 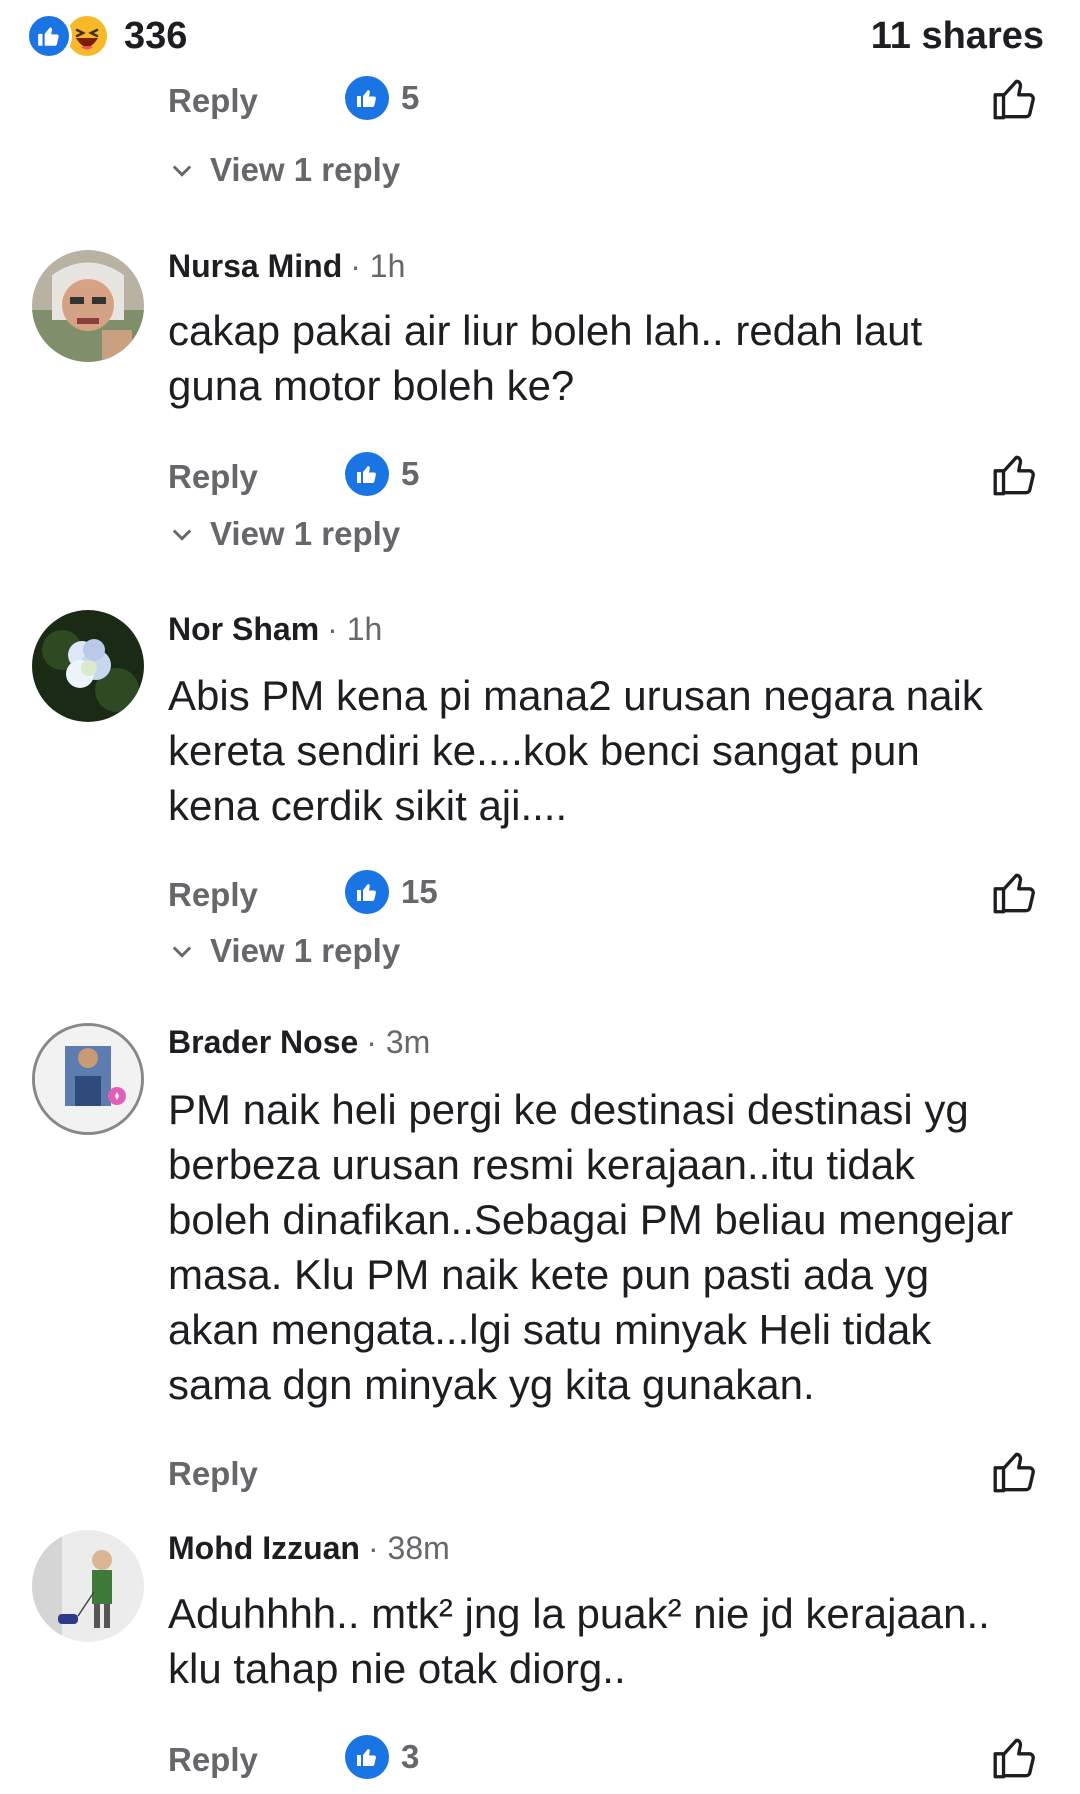 I want to click on comment-header: Nor Sham · 1h, so click(x=275, y=629).